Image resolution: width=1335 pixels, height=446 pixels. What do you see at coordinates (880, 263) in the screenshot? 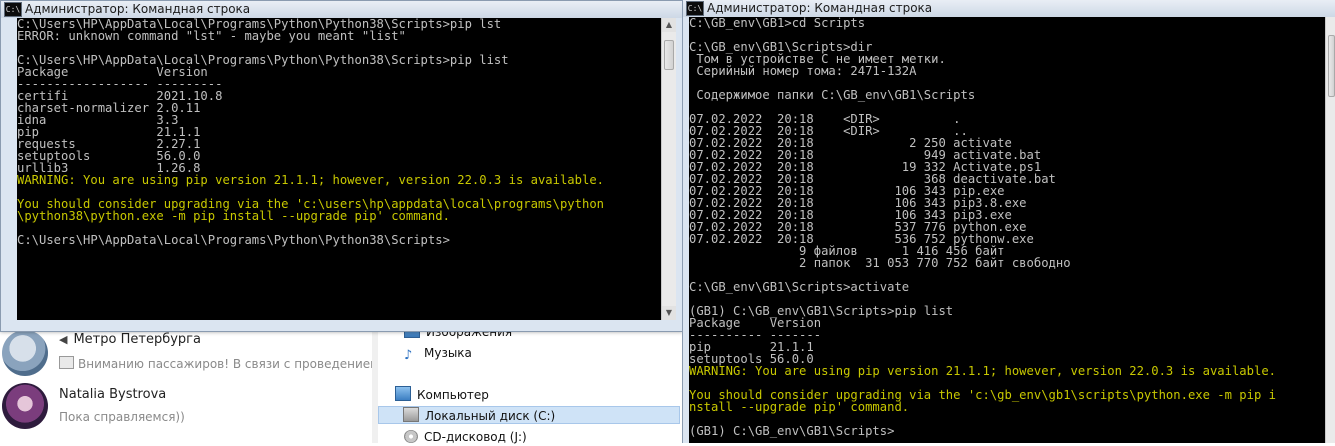
I see `console-line: 2 папок 31 053 770 752 байт свободно` at bounding box center [880, 263].